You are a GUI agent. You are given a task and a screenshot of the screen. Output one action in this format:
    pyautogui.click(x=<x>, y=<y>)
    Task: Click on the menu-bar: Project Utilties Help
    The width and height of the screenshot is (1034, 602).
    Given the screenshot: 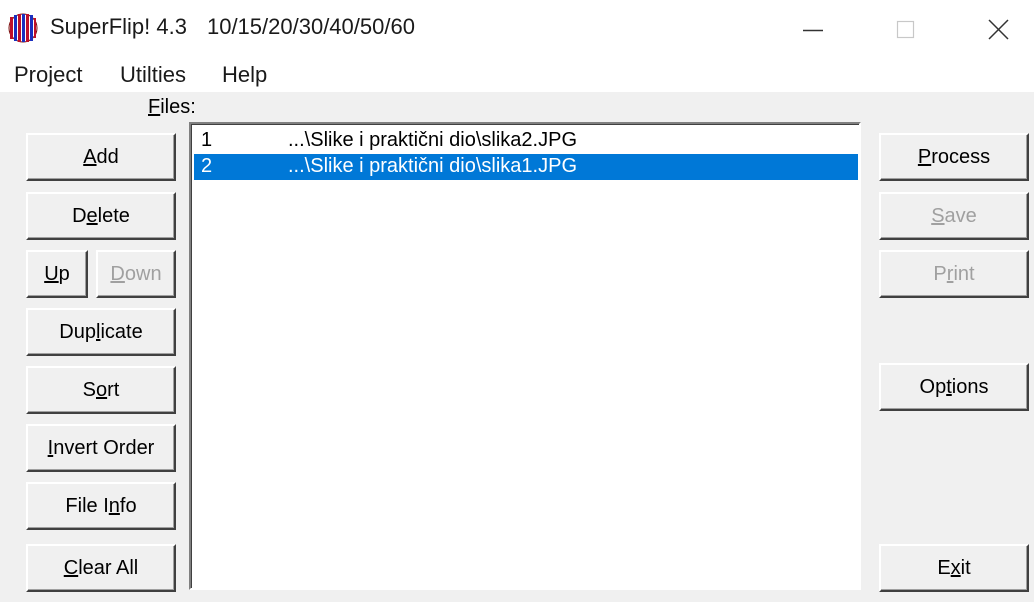 What is the action you would take?
    pyautogui.click(x=517, y=75)
    